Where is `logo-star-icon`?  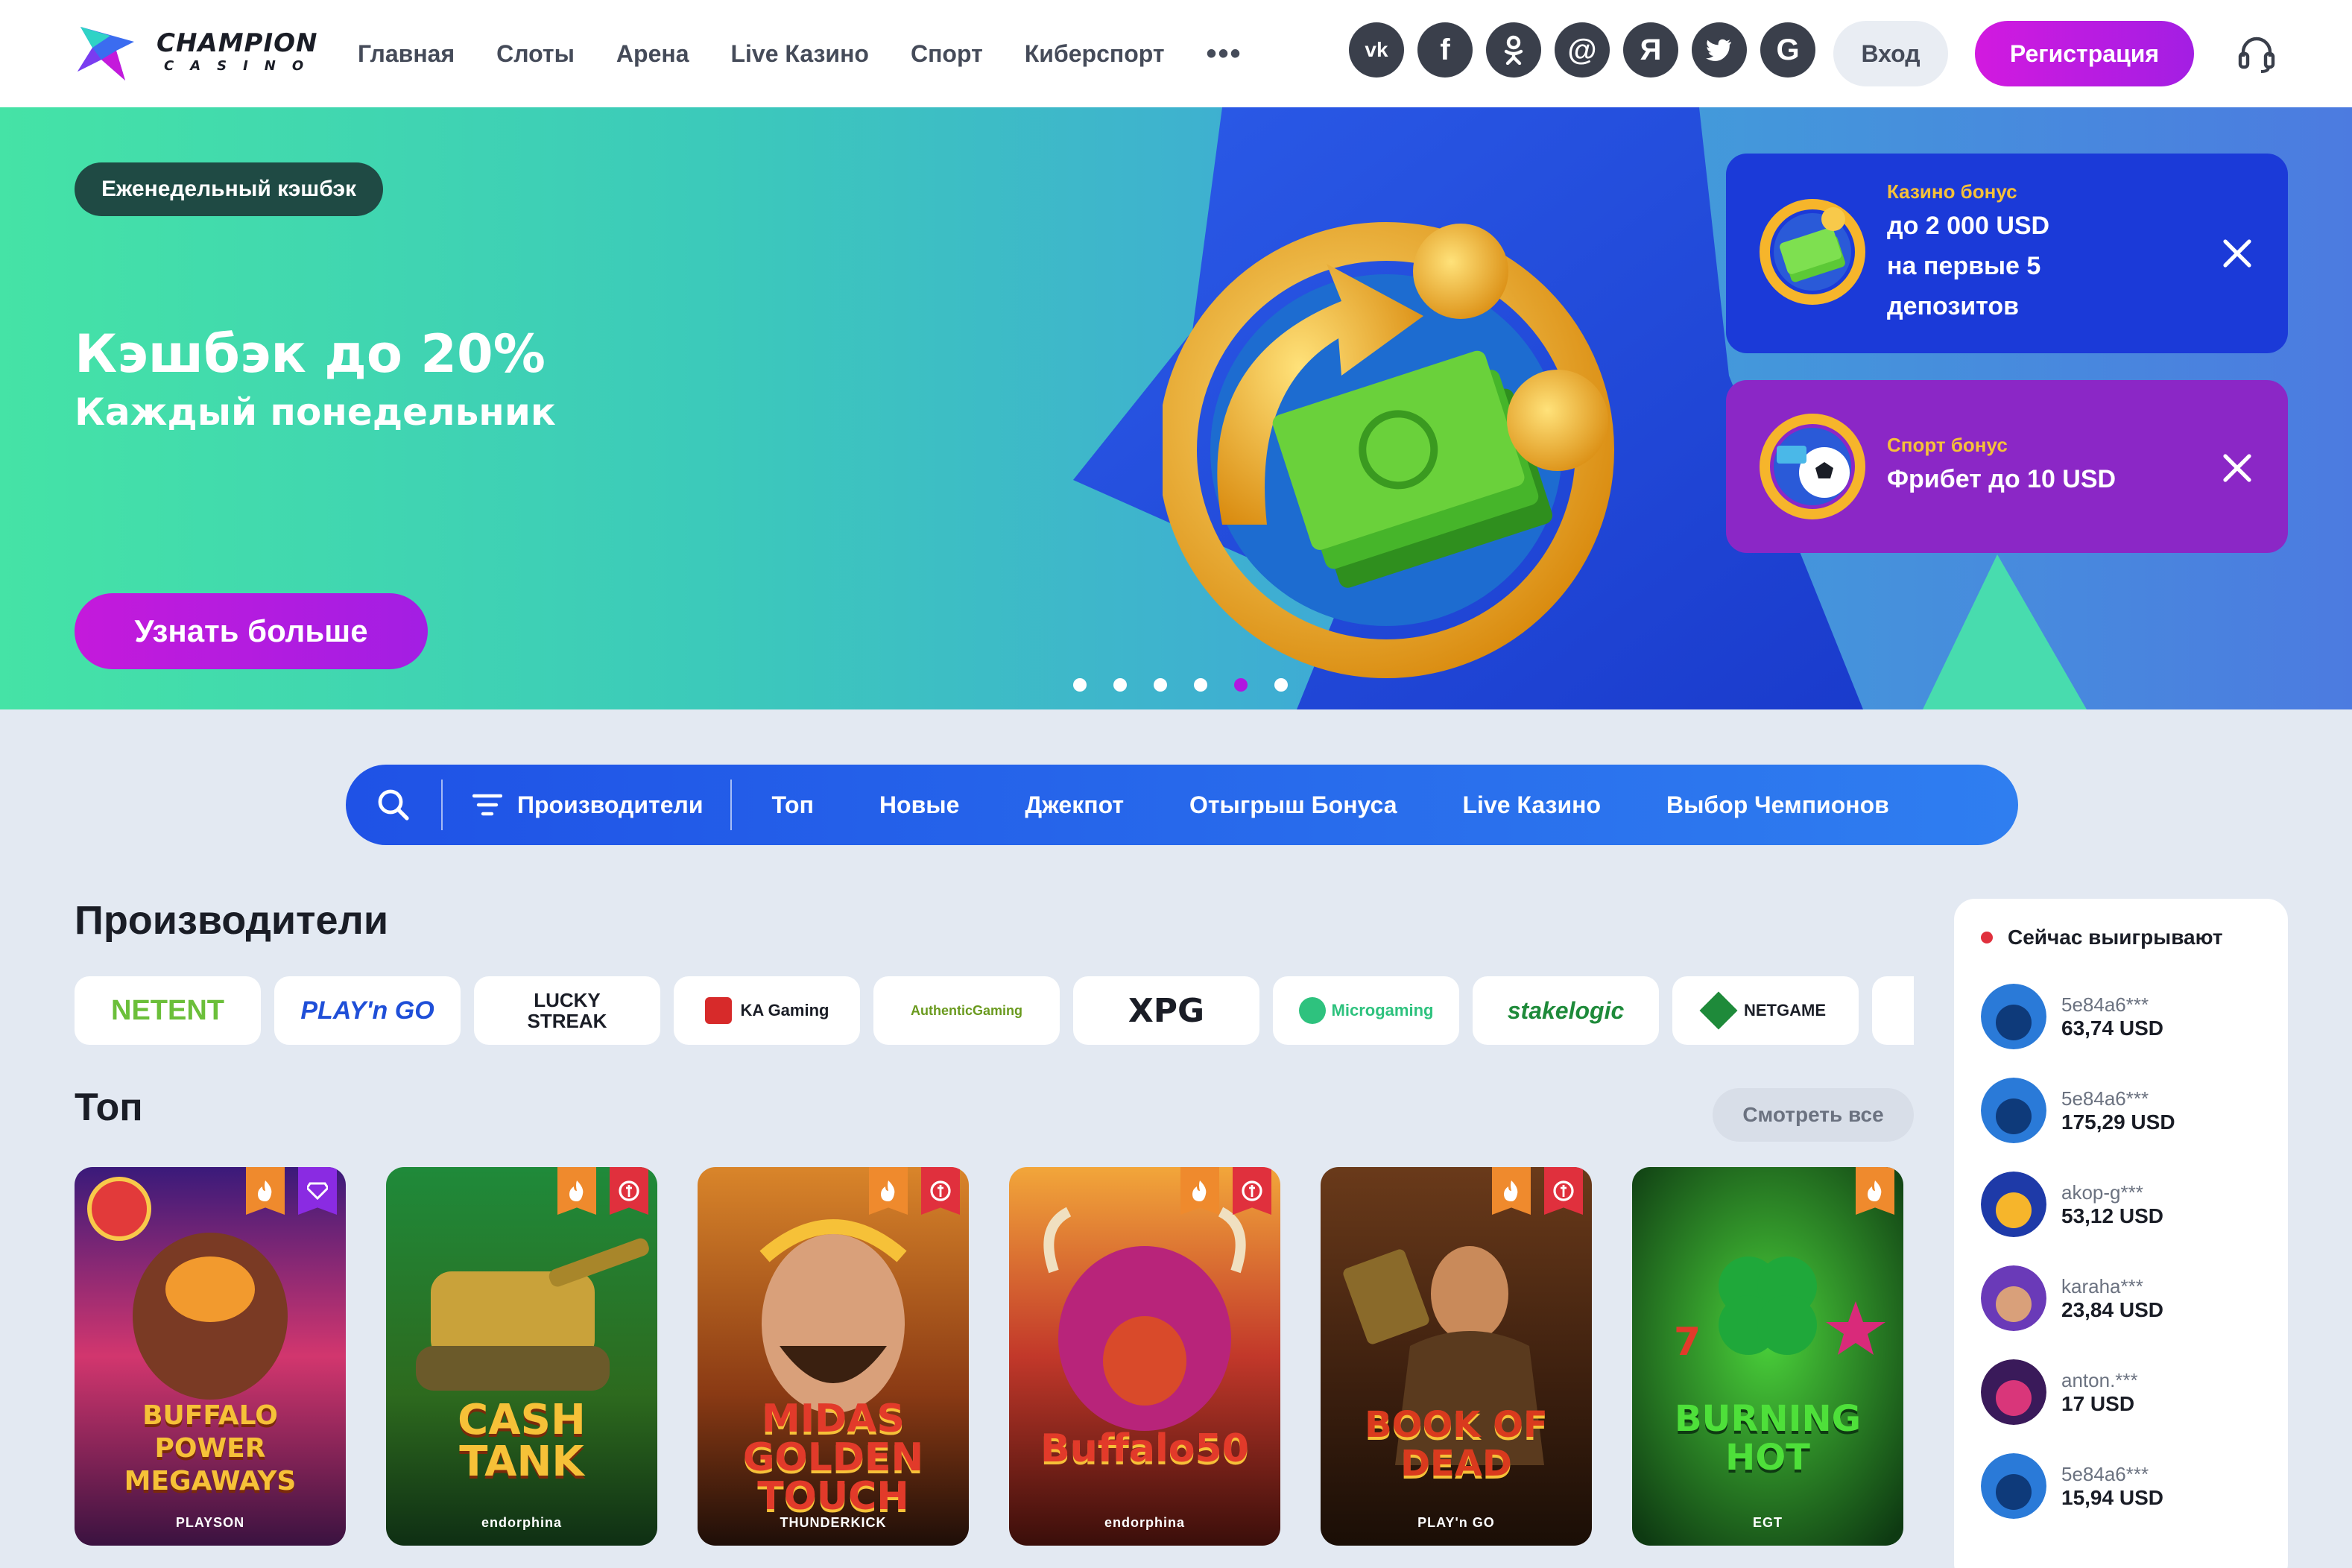
logo-star-icon is located at coordinates (106, 54).